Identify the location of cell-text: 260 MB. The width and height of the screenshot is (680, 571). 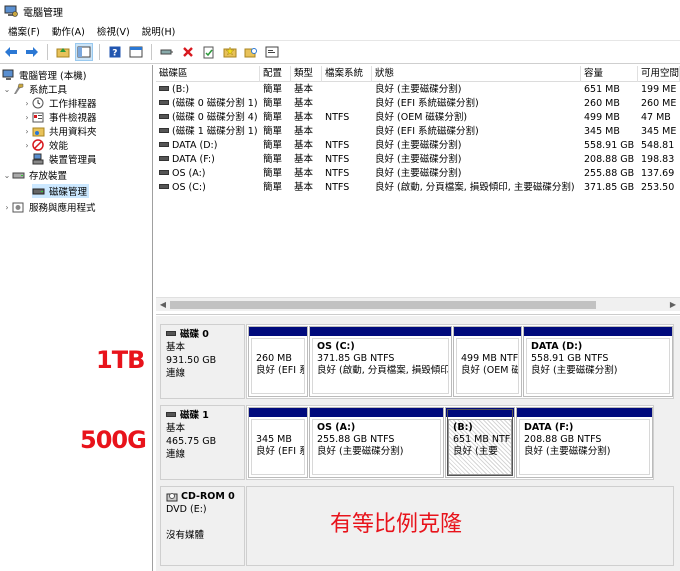
(602, 103).